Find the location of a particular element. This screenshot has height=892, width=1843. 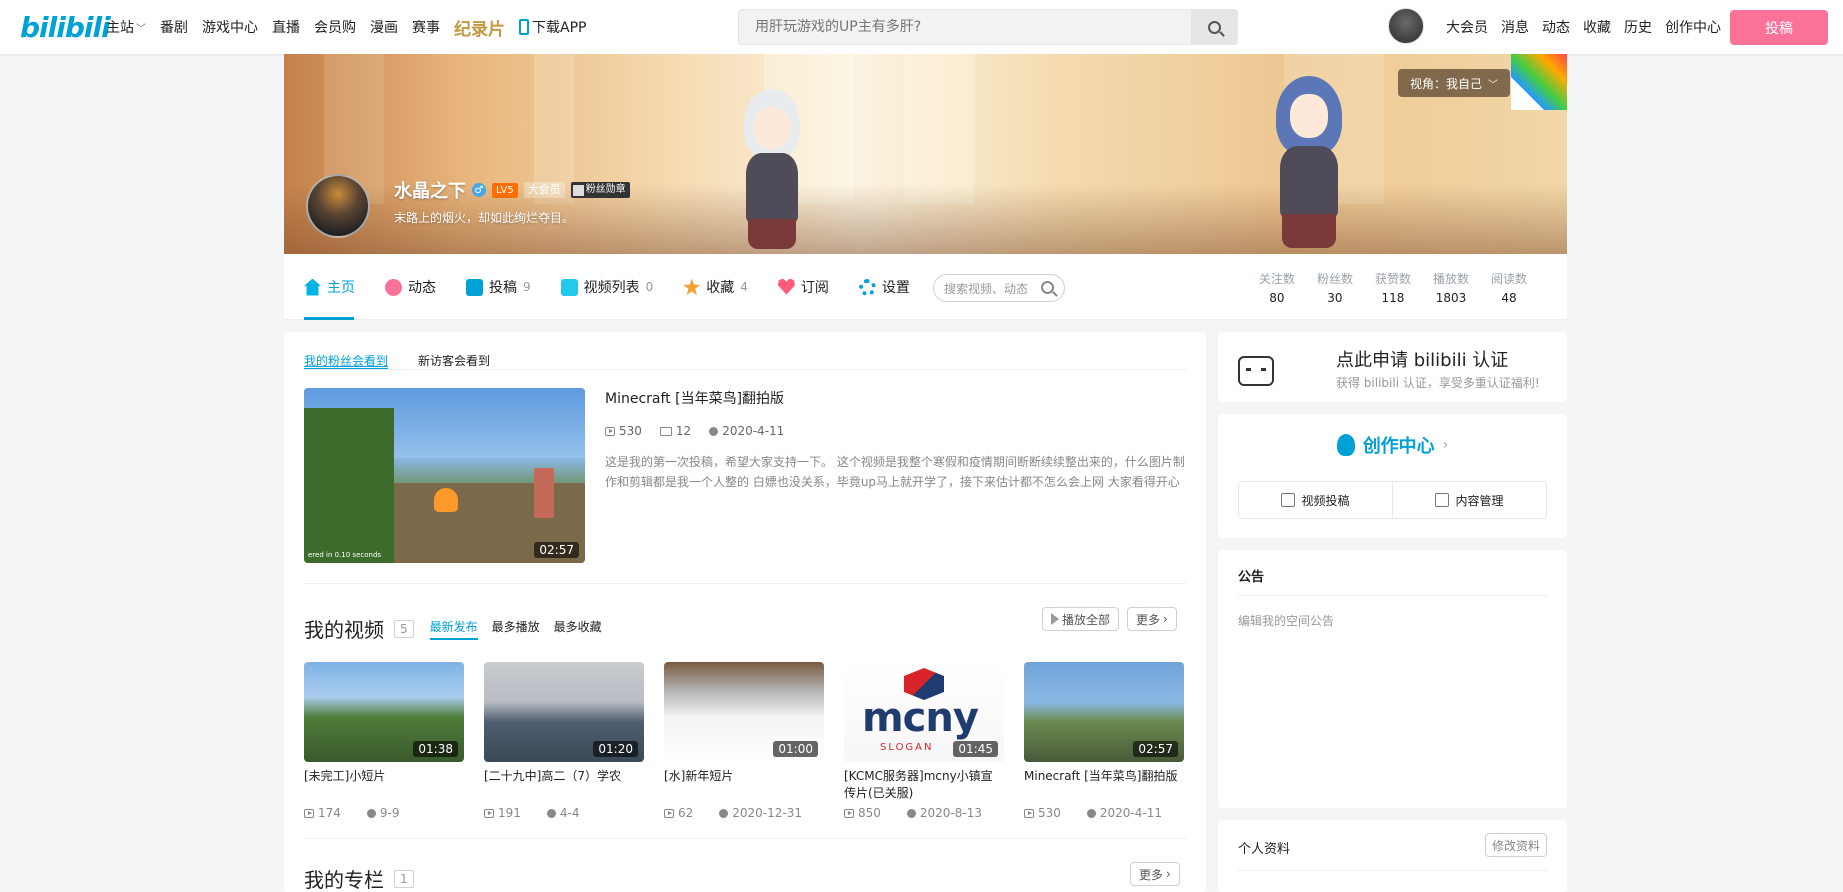

profile-avatar is located at coordinates (338, 206).